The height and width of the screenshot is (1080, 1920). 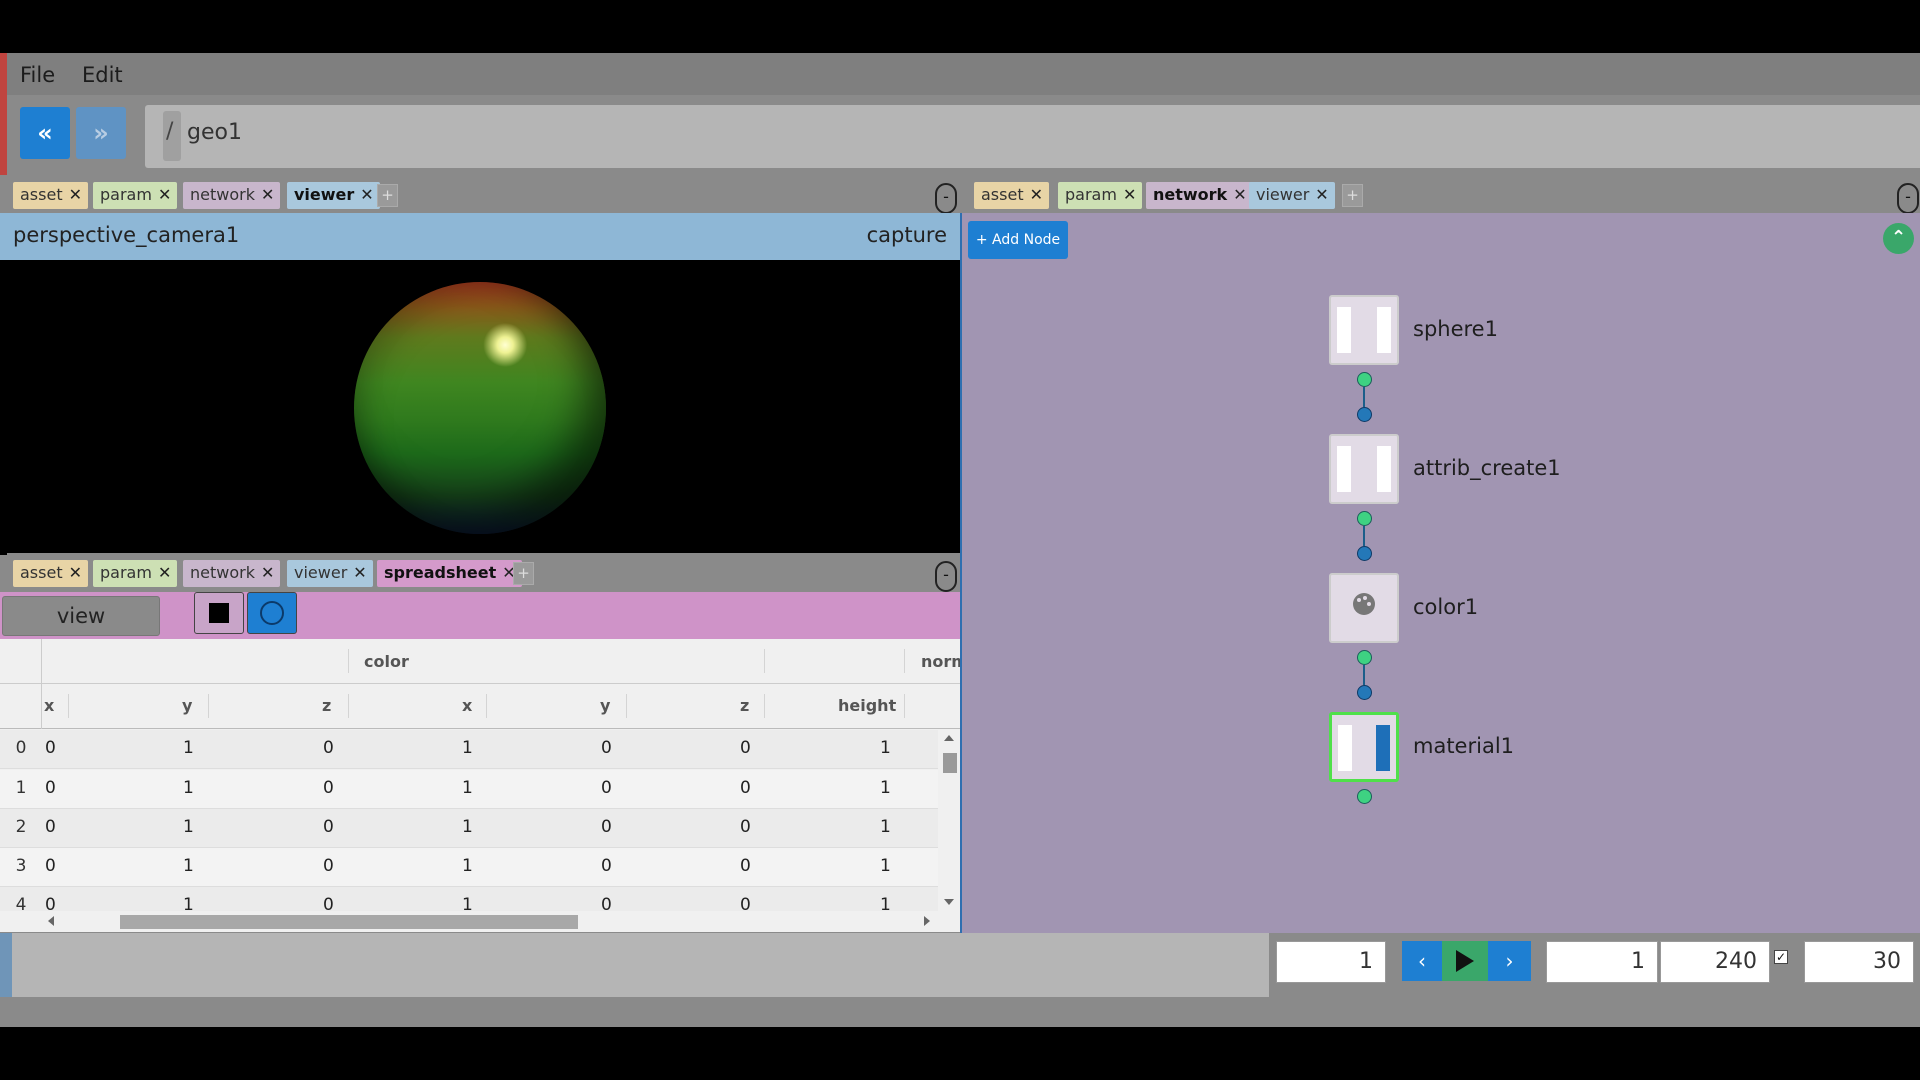 What do you see at coordinates (102, 75) in the screenshot?
I see `menu-edit: Edit` at bounding box center [102, 75].